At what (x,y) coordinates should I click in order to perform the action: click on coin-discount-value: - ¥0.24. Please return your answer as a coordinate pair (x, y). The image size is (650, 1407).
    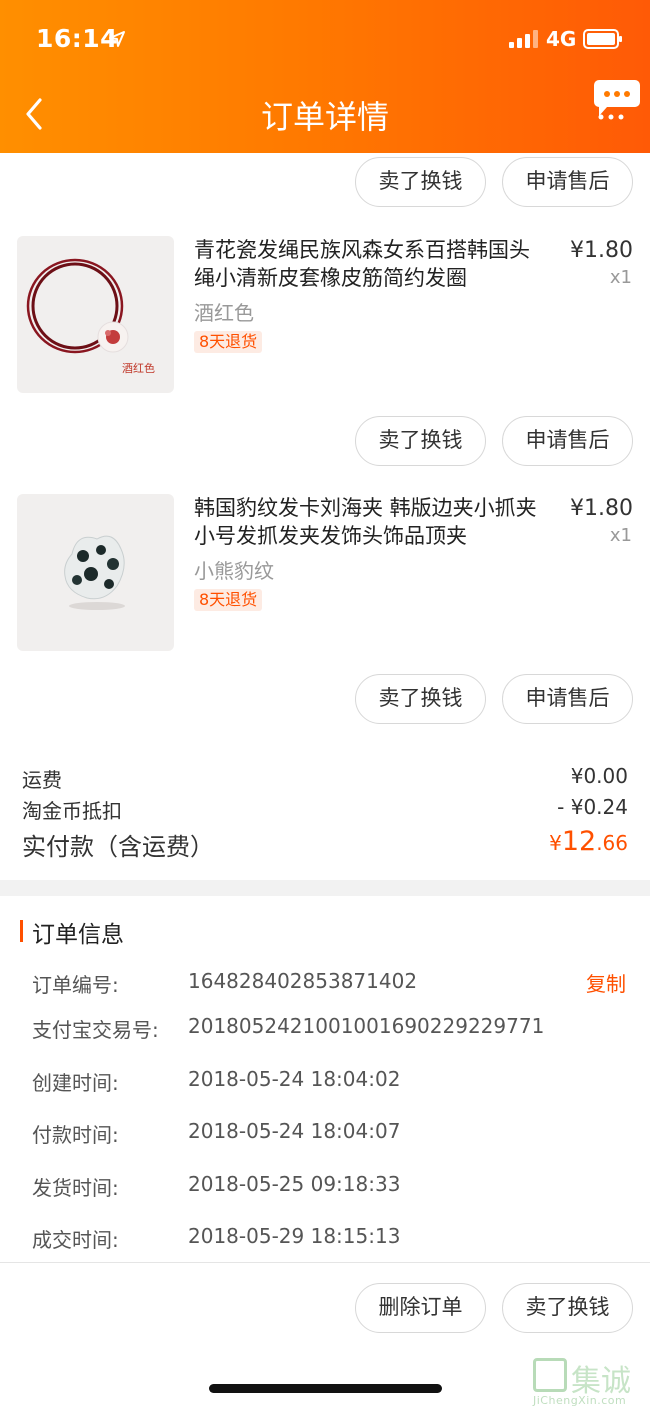
    Looking at the image, I should click on (592, 807).